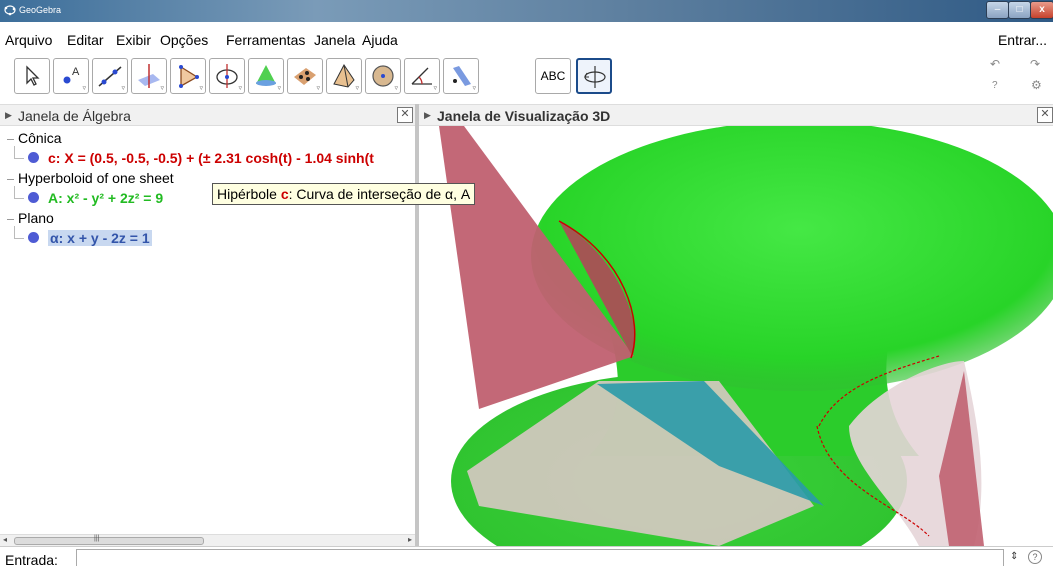 The width and height of the screenshot is (1053, 566). What do you see at coordinates (5, 539) in the screenshot?
I see `scroll-left-arrow-icon: ◂` at bounding box center [5, 539].